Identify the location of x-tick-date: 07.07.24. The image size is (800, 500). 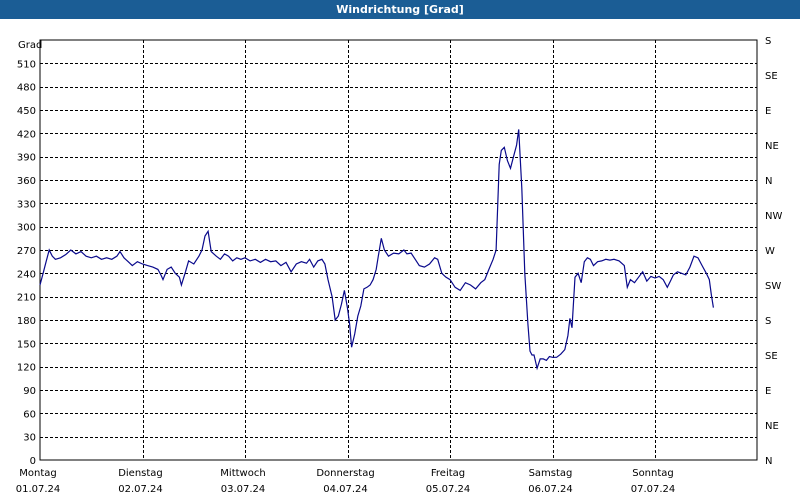
(653, 489).